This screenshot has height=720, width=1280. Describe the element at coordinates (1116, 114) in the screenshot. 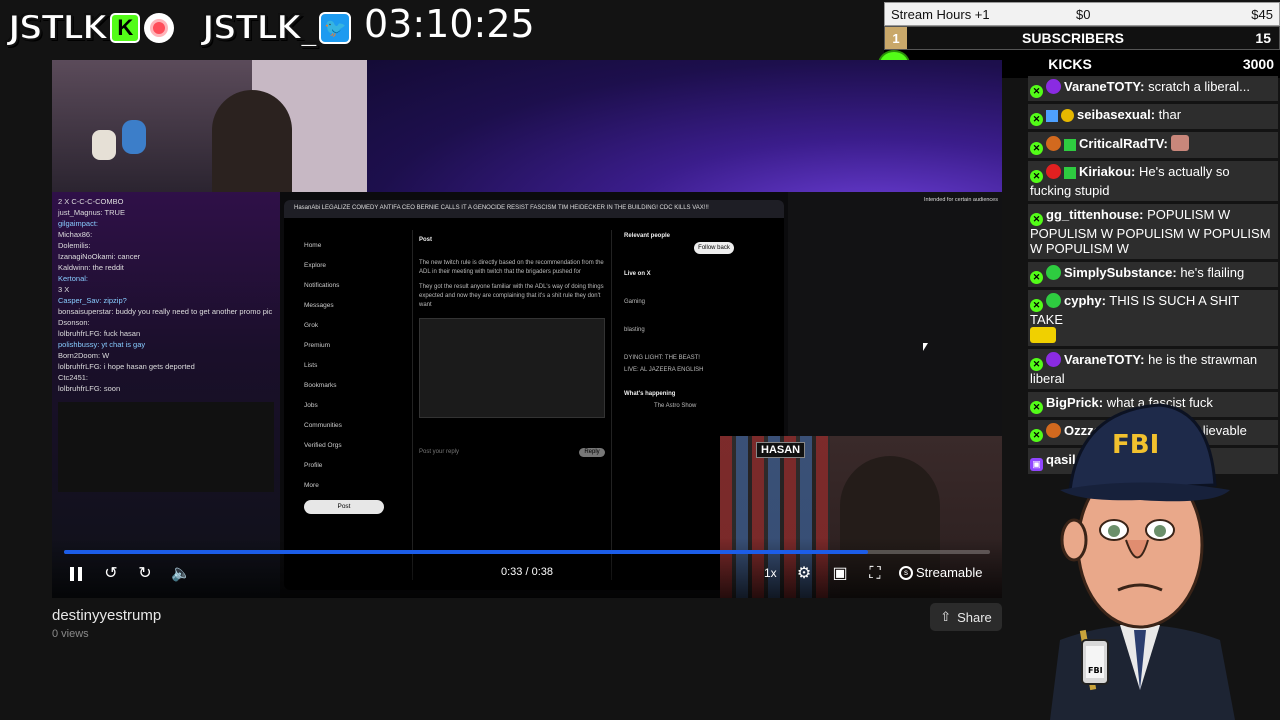

I see `chat-username: seibasexual:` at that location.